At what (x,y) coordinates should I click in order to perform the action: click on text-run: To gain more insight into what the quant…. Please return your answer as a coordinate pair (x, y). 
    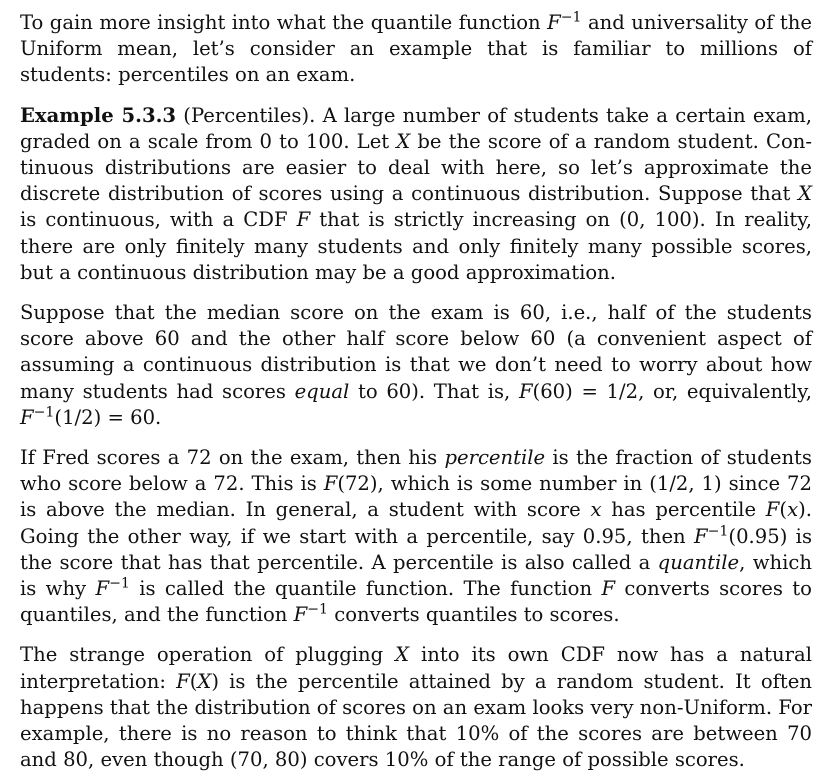
    Looking at the image, I should click on (284, 22).